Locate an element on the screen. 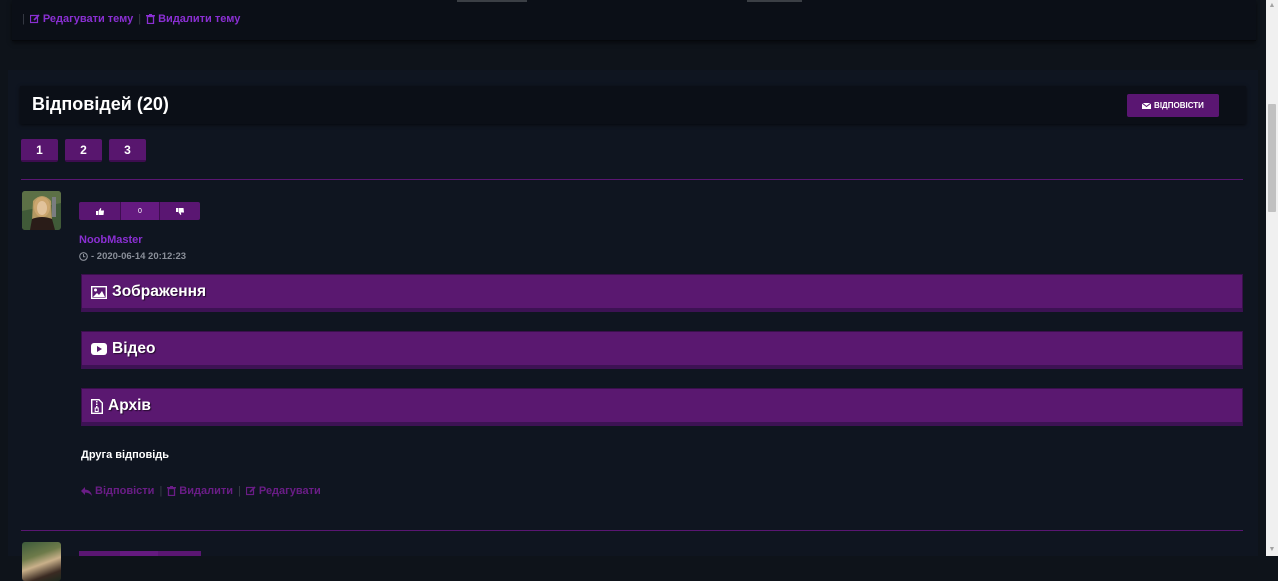 The image size is (1278, 581). archive-file-icon is located at coordinates (97, 406).